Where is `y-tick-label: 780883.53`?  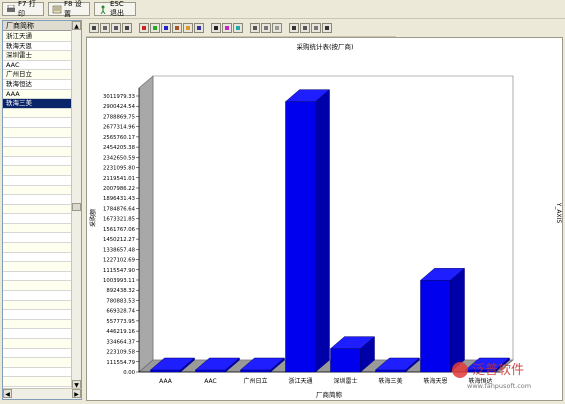
y-tick-label: 780883.53 is located at coordinates (120, 301).